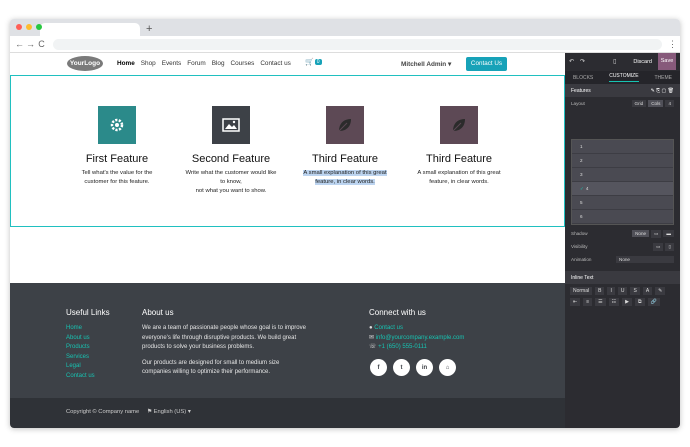 The image size is (690, 447). Describe the element at coordinates (588, 302) in the screenshot. I see `align-icon: ≡` at that location.